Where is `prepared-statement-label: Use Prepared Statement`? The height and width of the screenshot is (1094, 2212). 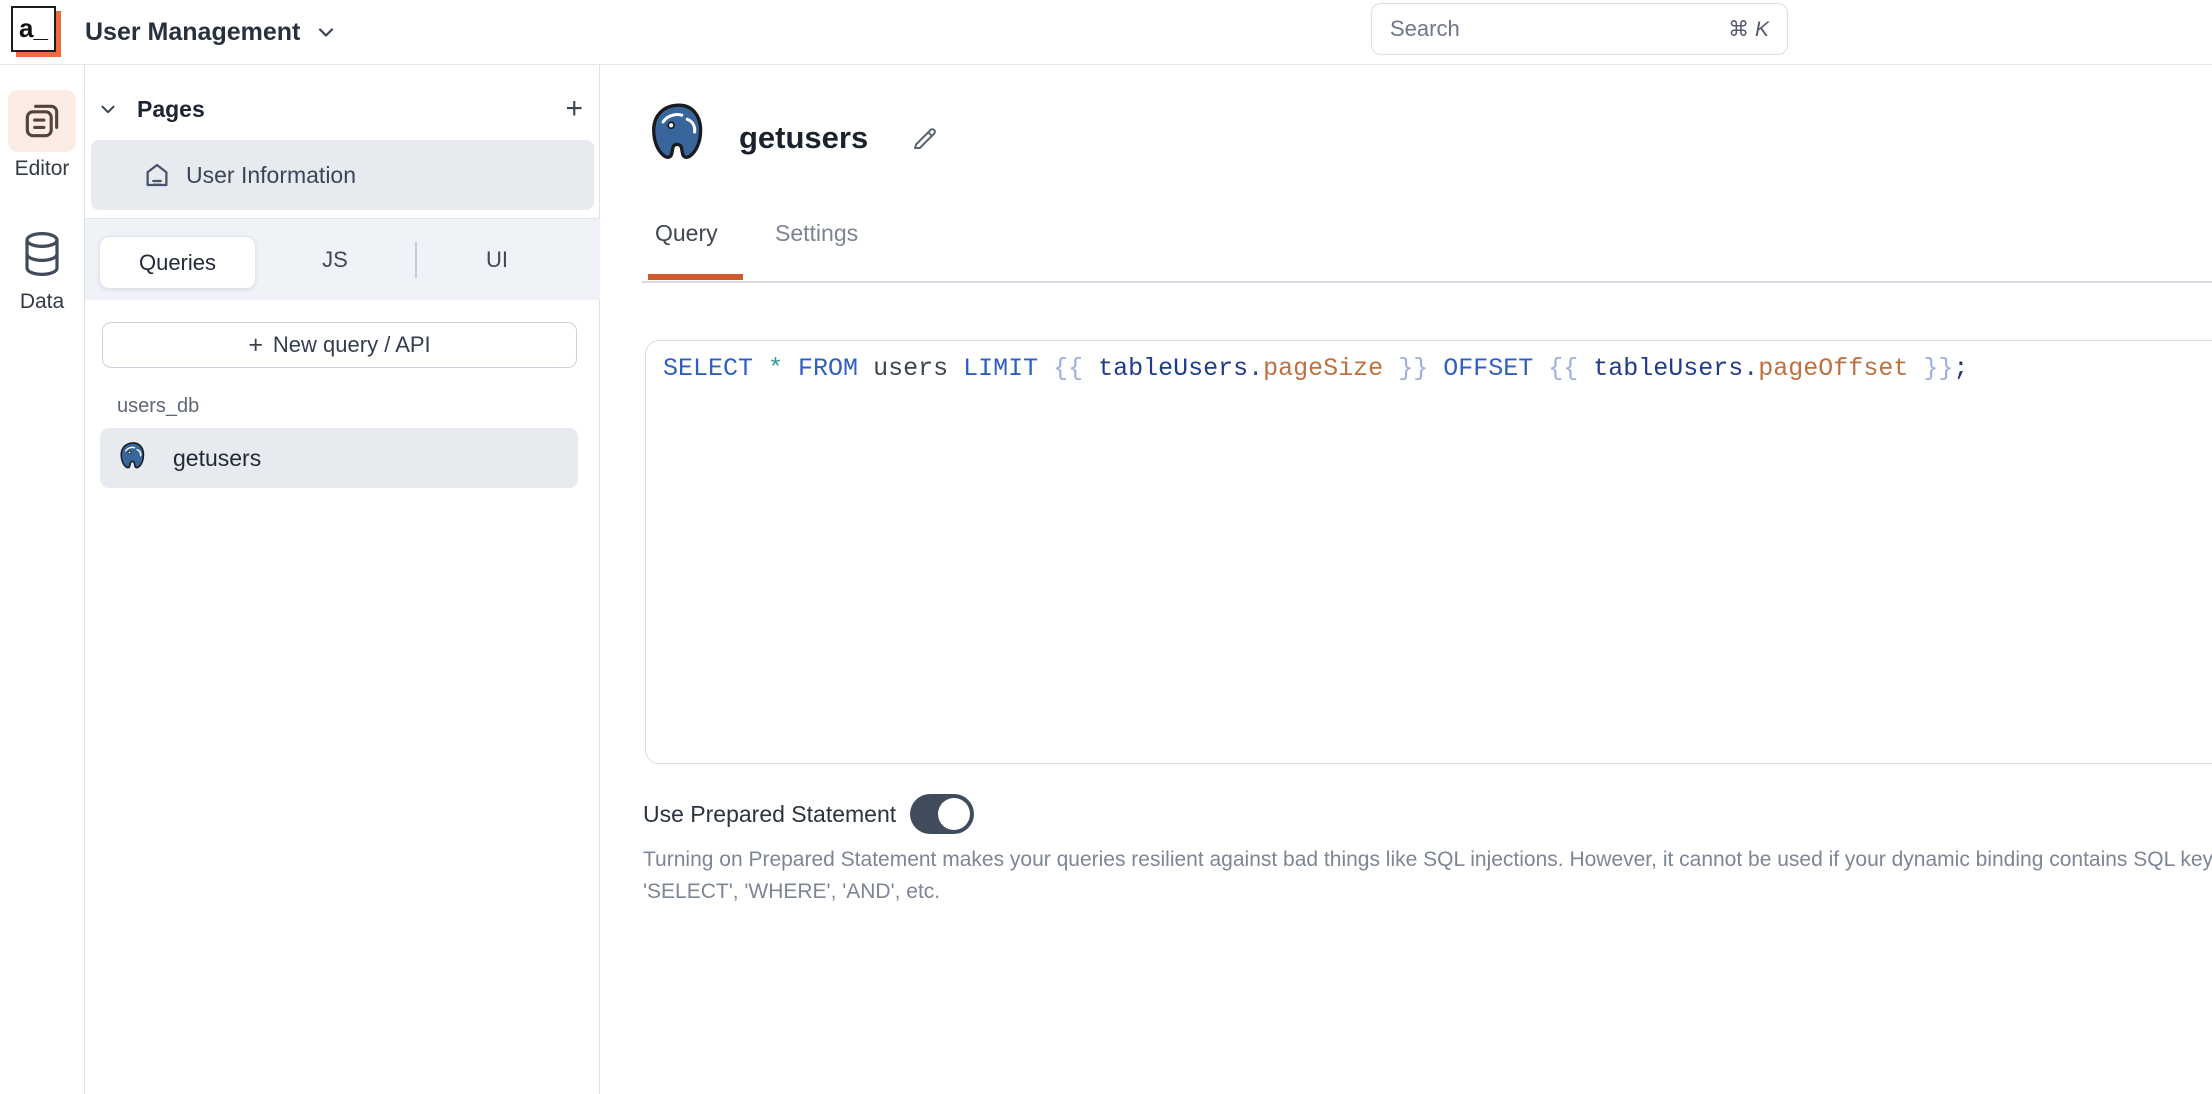 prepared-statement-label: Use Prepared Statement is located at coordinates (770, 813).